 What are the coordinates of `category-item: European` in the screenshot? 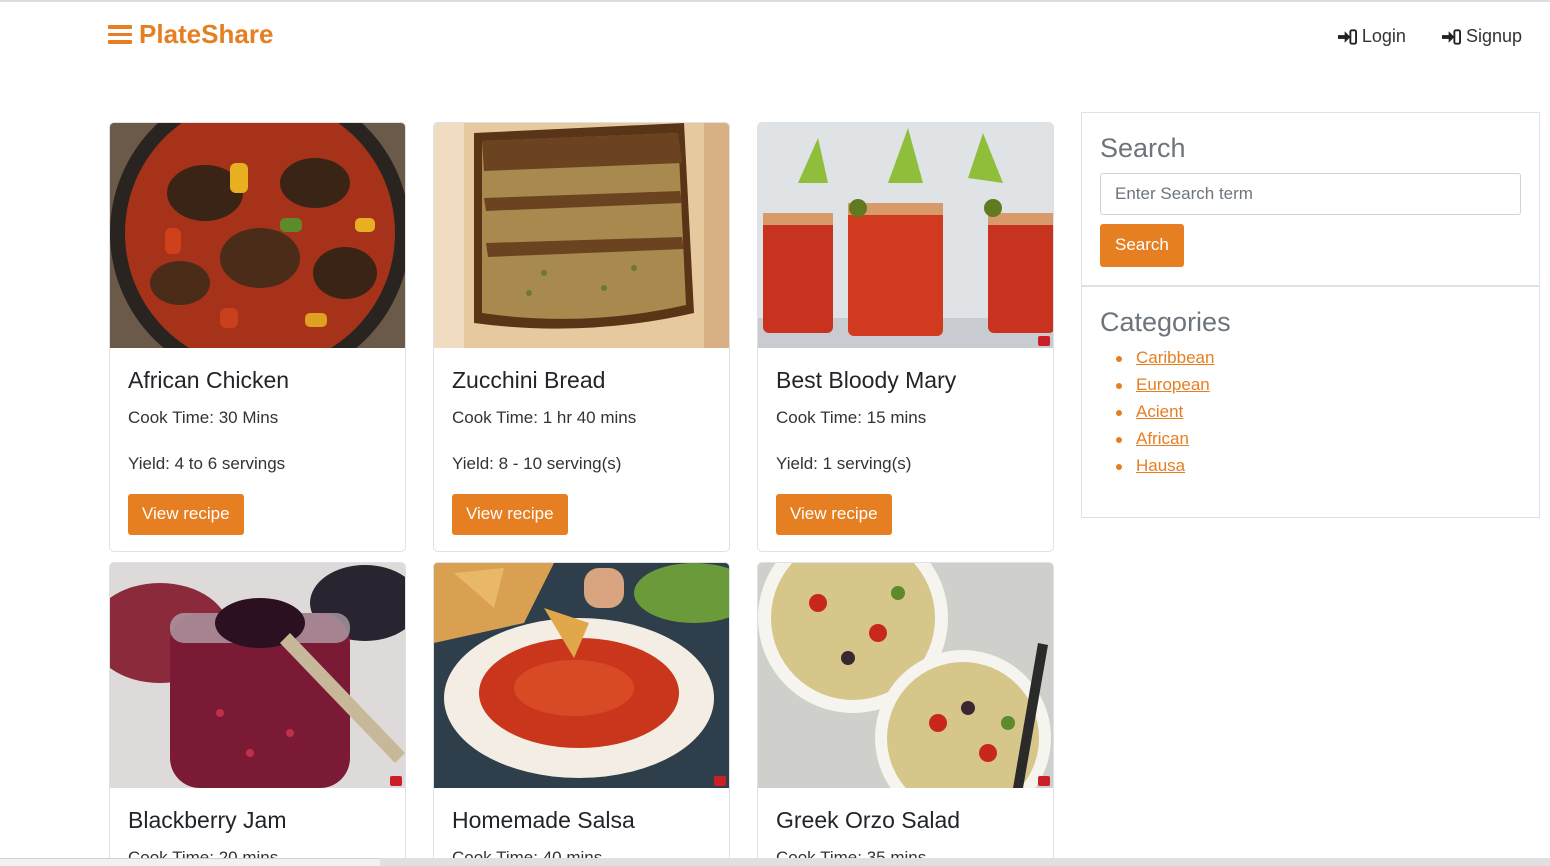 It's located at (1318, 384).